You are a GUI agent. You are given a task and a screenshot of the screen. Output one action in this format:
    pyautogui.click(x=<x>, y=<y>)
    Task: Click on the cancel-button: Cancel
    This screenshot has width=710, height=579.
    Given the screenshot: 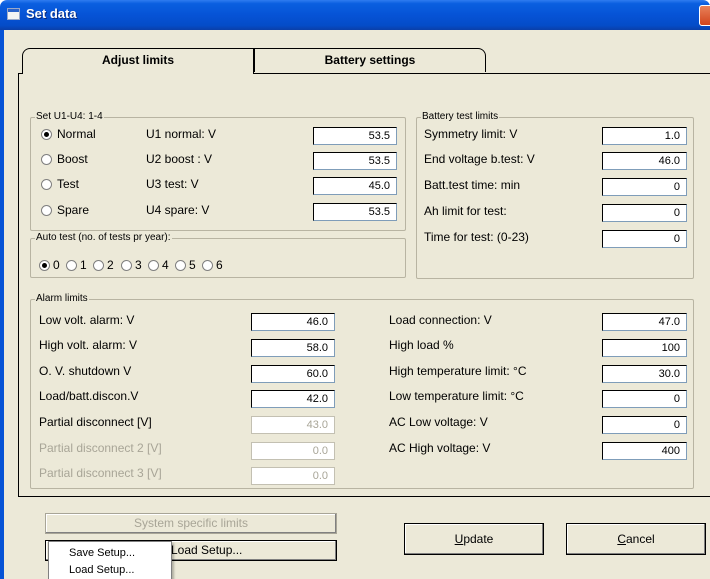 What is the action you would take?
    pyautogui.click(x=636, y=539)
    